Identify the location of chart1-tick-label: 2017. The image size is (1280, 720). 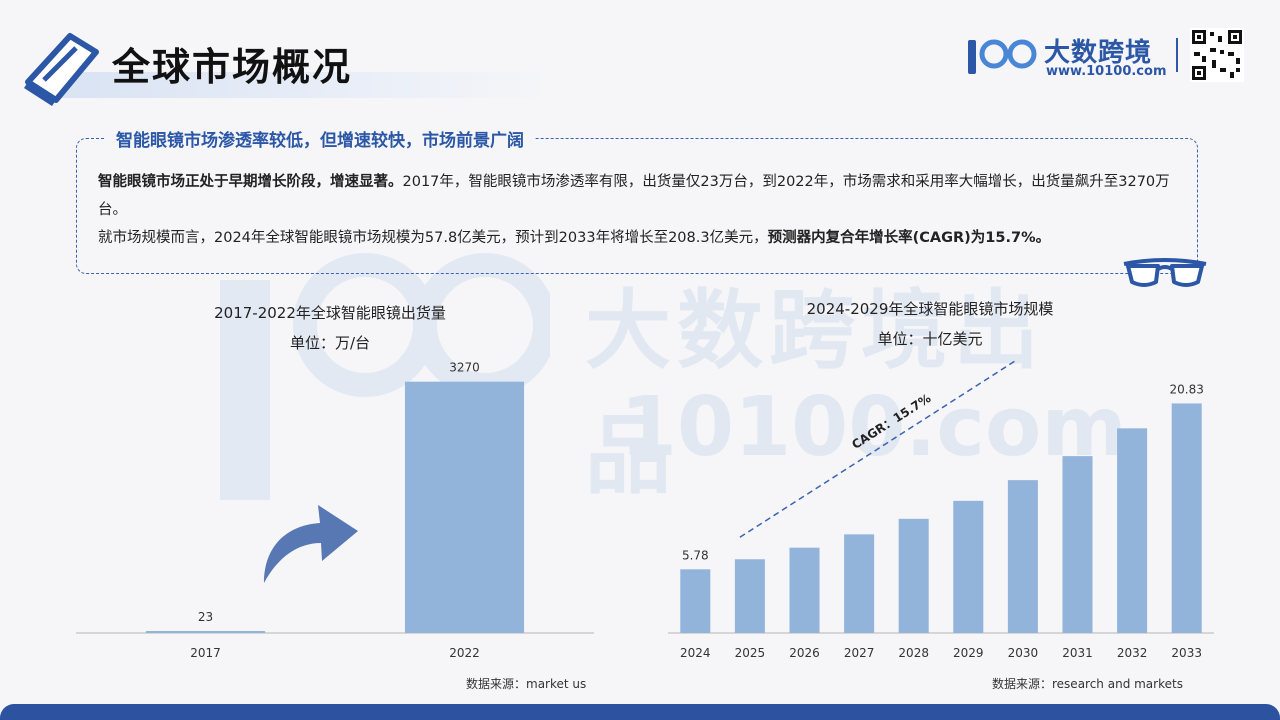
(205, 653).